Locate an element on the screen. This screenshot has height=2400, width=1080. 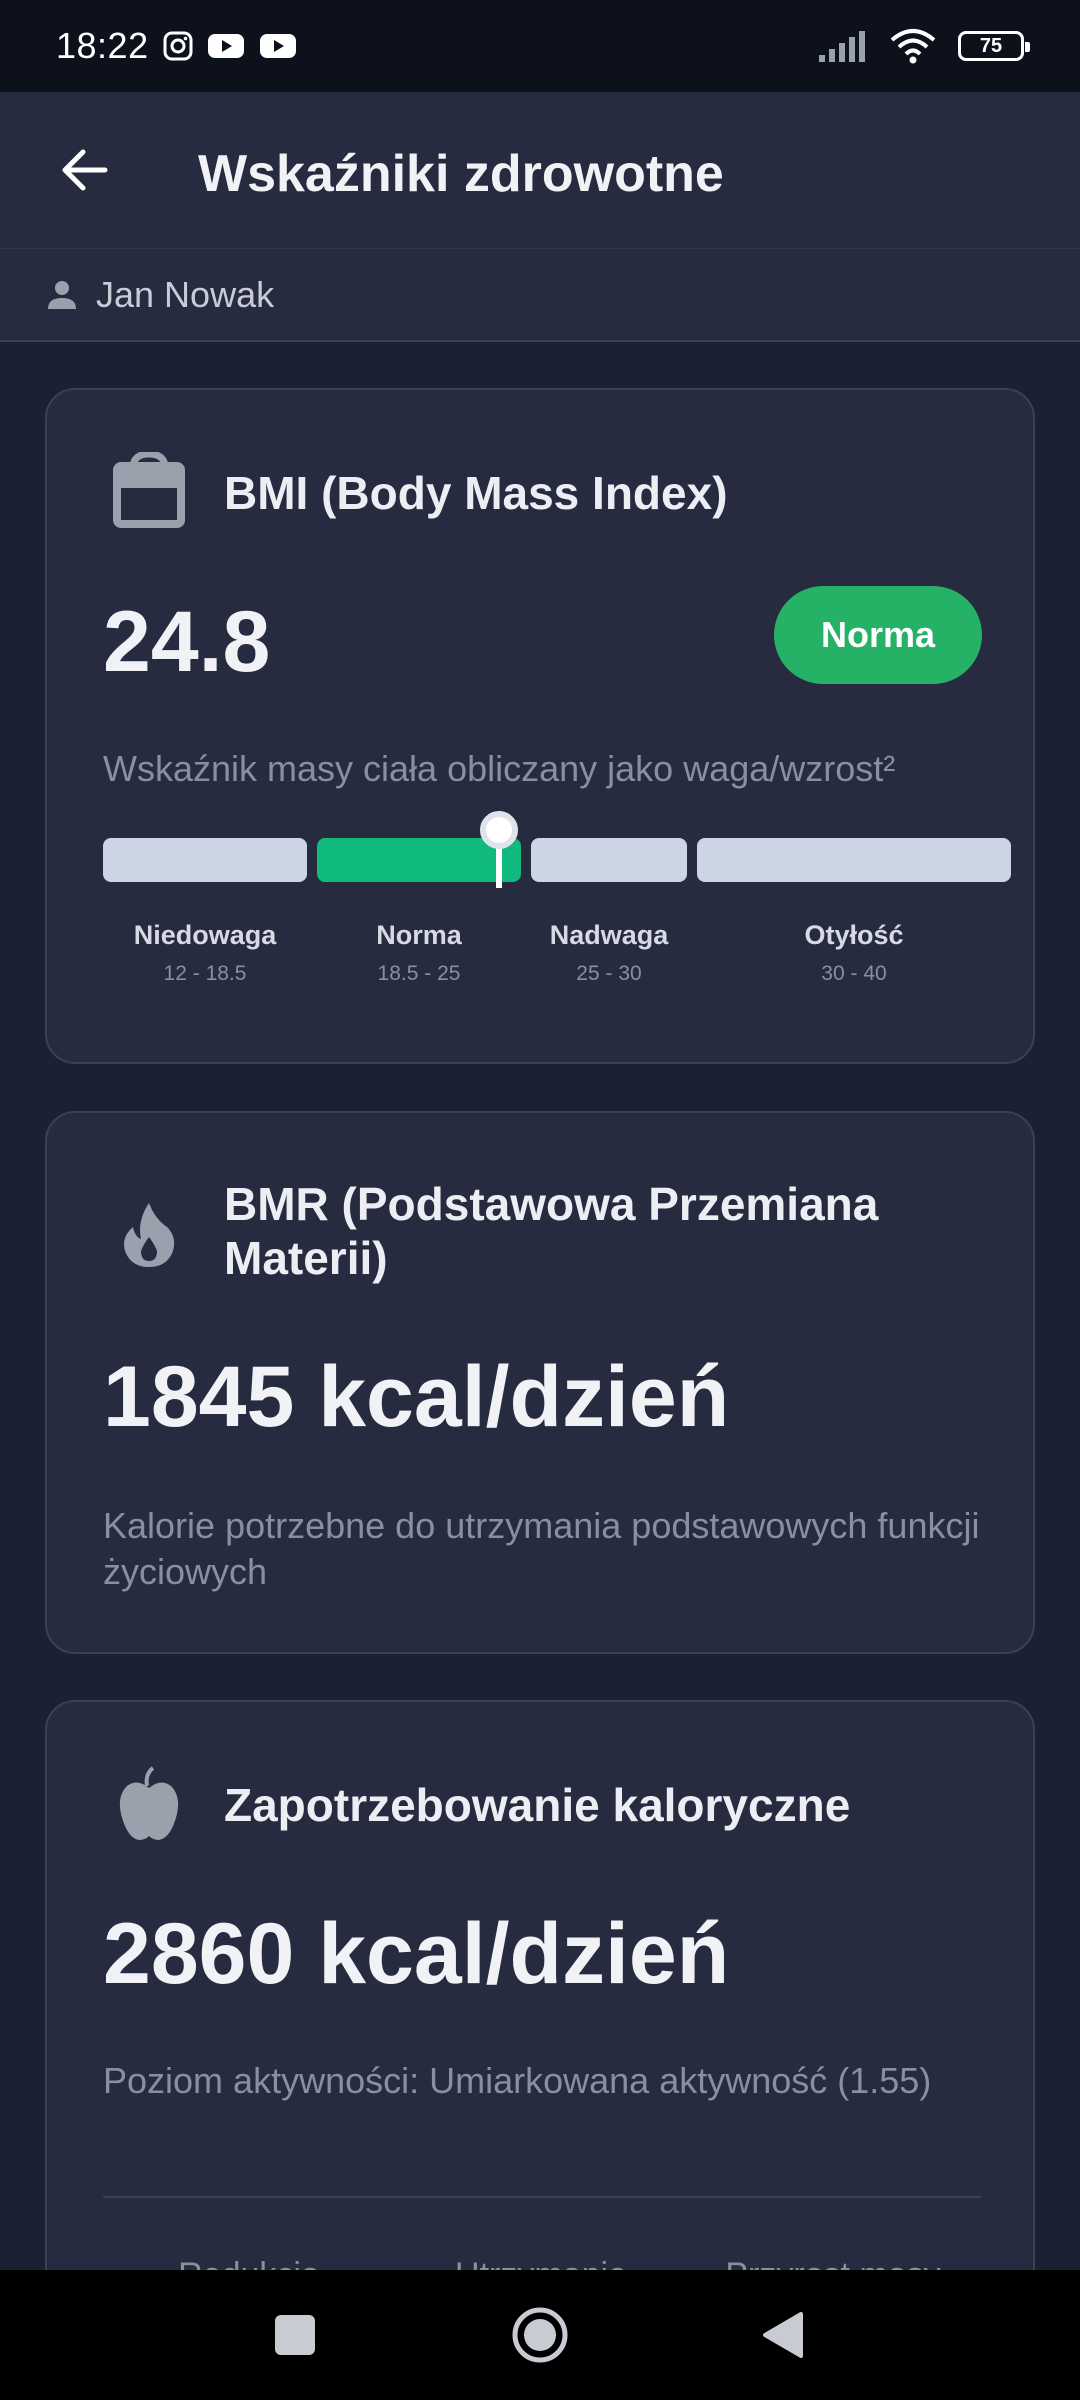
app-header: Wskaźniki zdrowotne is located at coordinates (540, 170).